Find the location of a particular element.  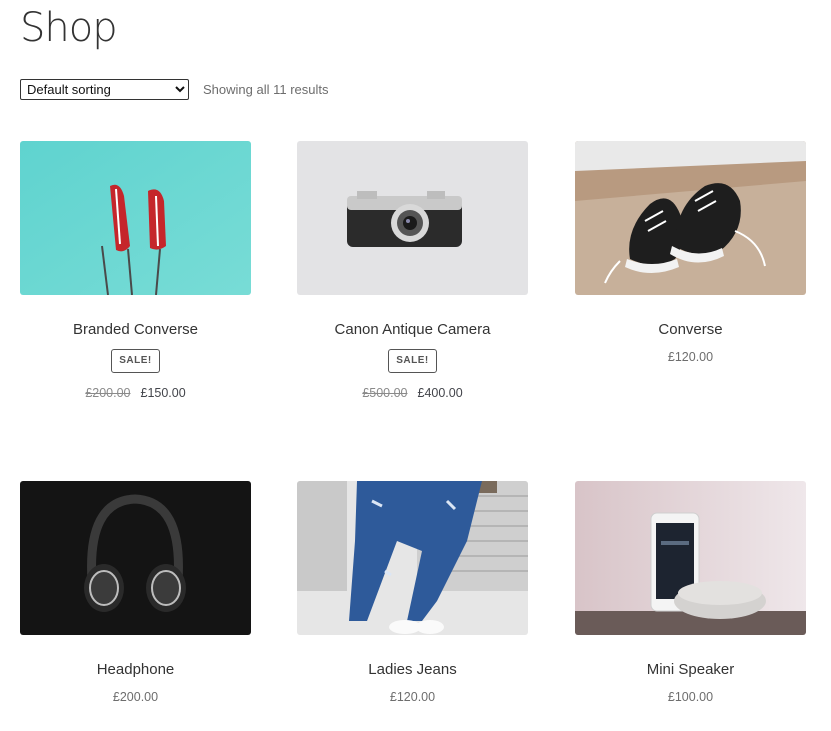

product-image-headphones is located at coordinates (135, 558).